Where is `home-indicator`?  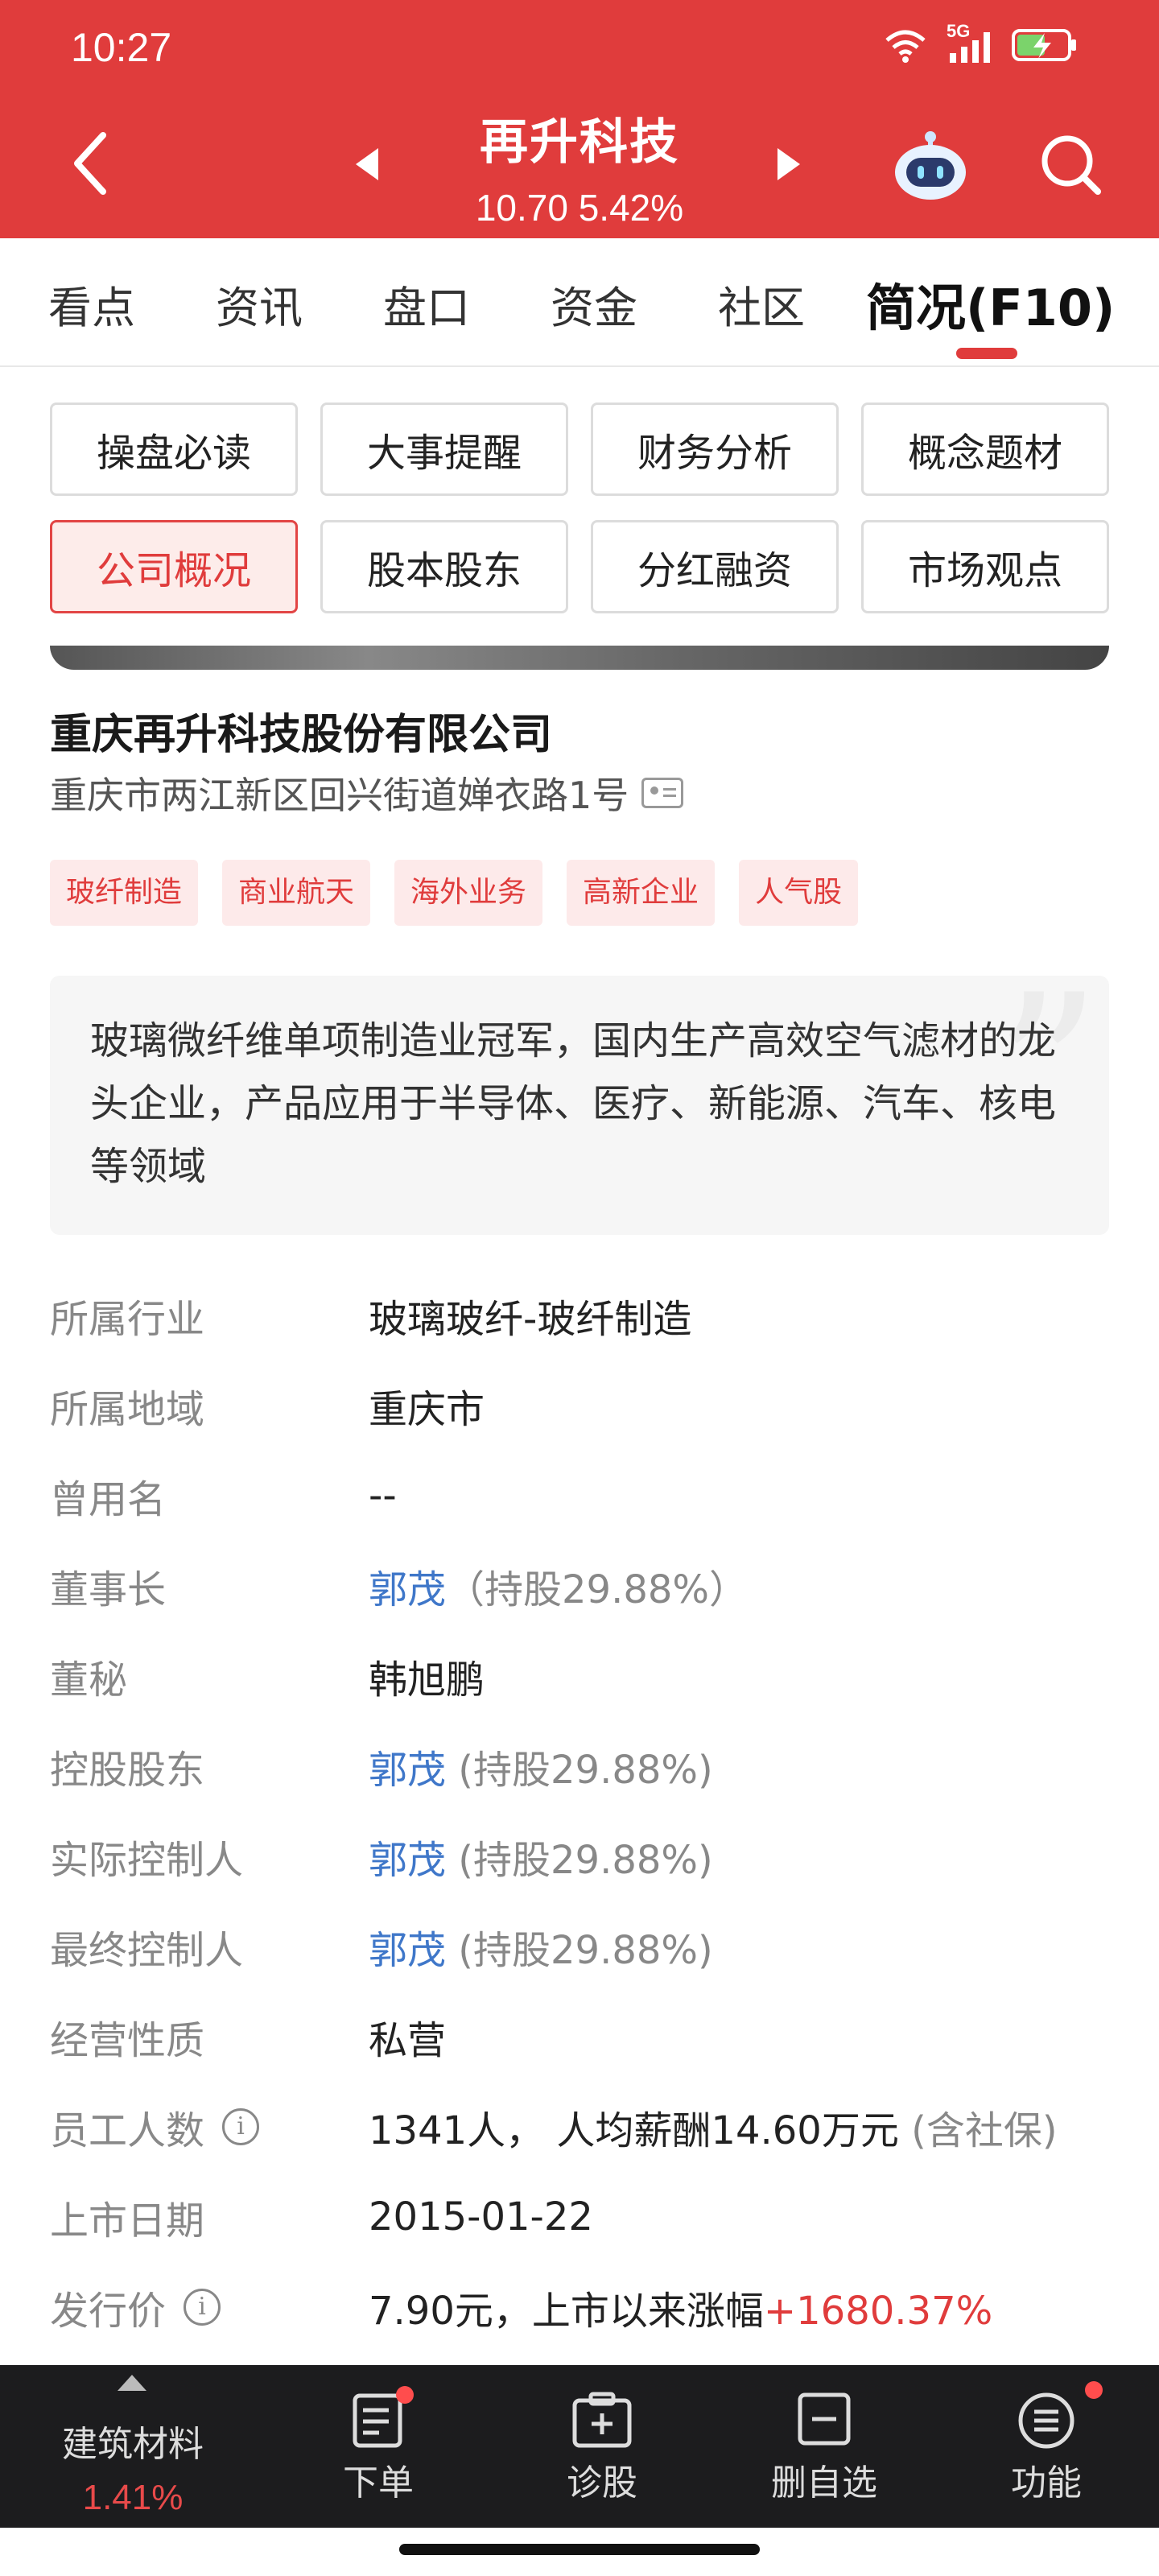 home-indicator is located at coordinates (579, 2549).